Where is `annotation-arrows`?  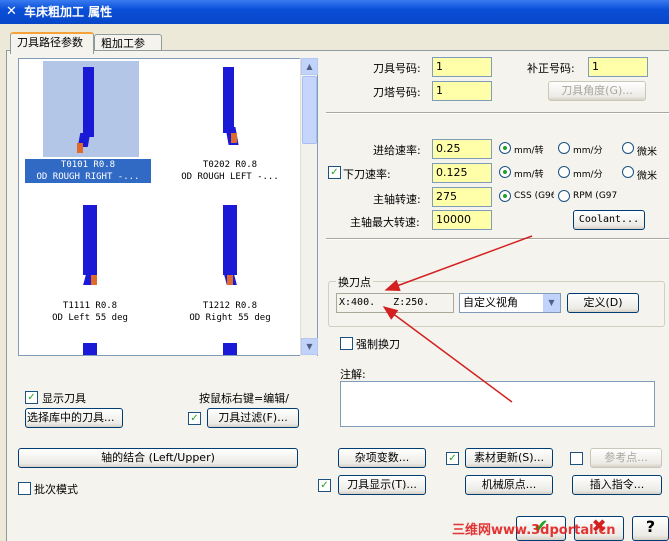
annotation-arrows is located at coordinates (457, 319).